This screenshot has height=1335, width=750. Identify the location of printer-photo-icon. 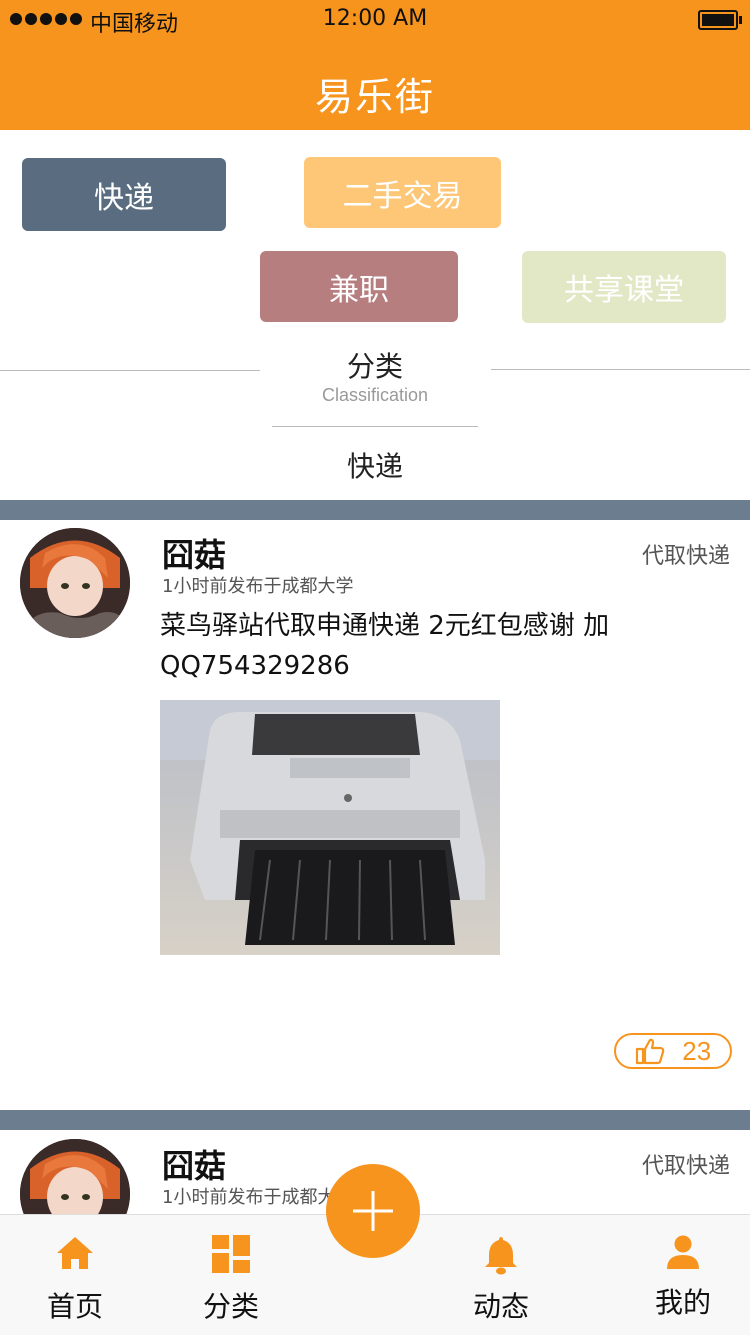
(330, 827).